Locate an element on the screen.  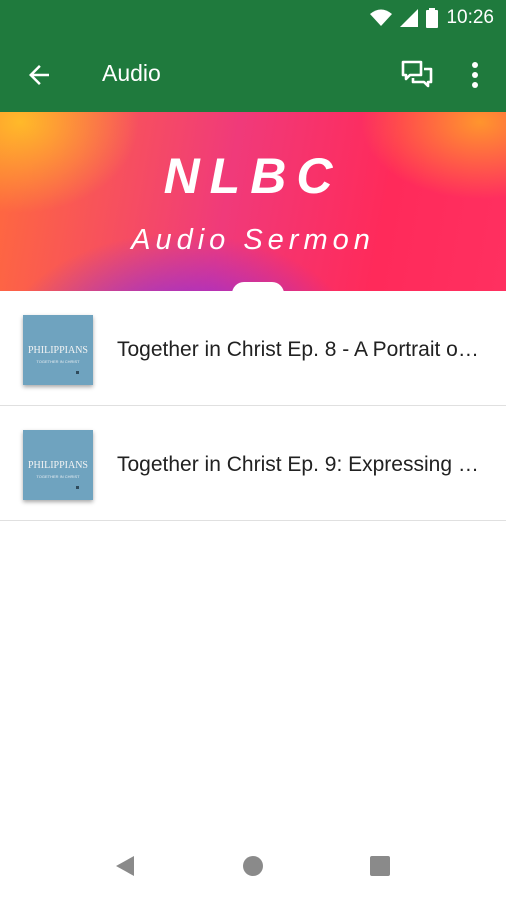
more-vert-icon is located at coordinates (475, 75).